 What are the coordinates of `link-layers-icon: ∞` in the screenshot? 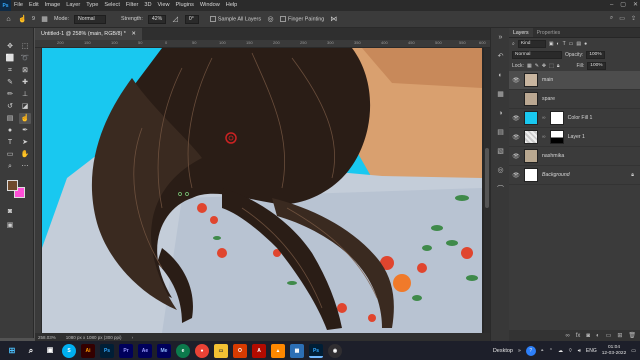 It's located at (567, 336).